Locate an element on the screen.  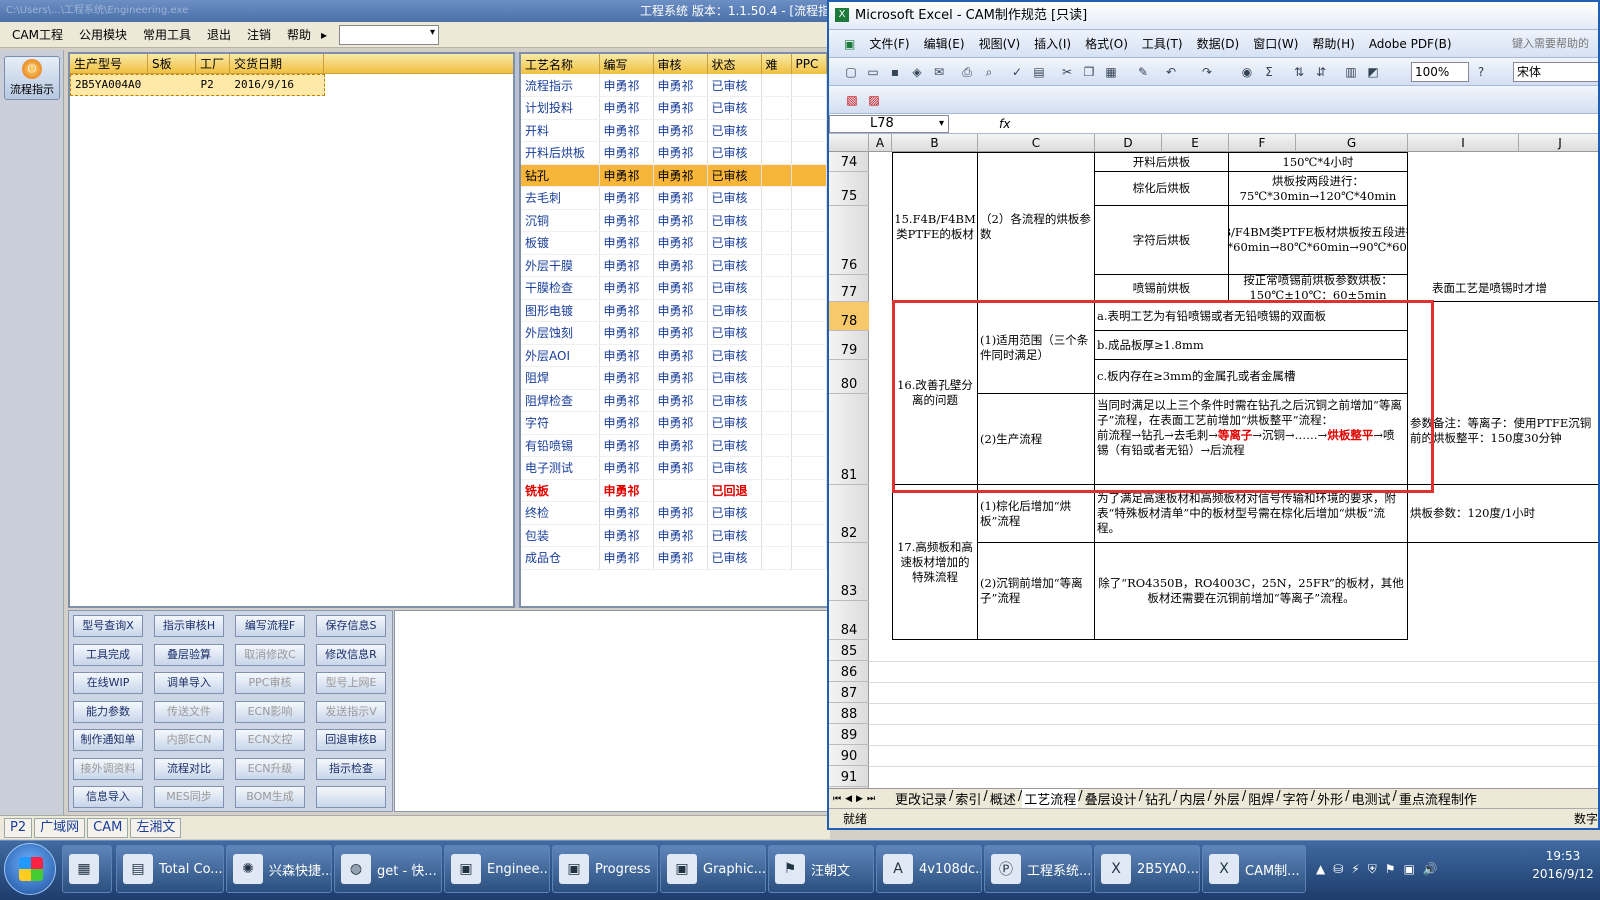
excel-menu-data: 数据(D) is located at coordinates (1218, 43).